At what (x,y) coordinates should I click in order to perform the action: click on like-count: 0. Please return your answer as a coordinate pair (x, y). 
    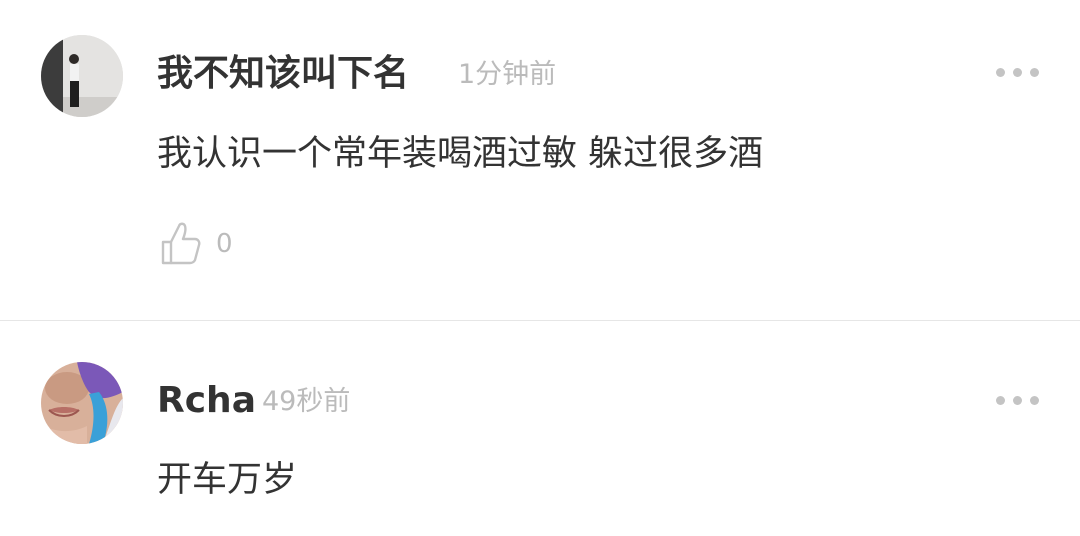
    Looking at the image, I should click on (224, 244).